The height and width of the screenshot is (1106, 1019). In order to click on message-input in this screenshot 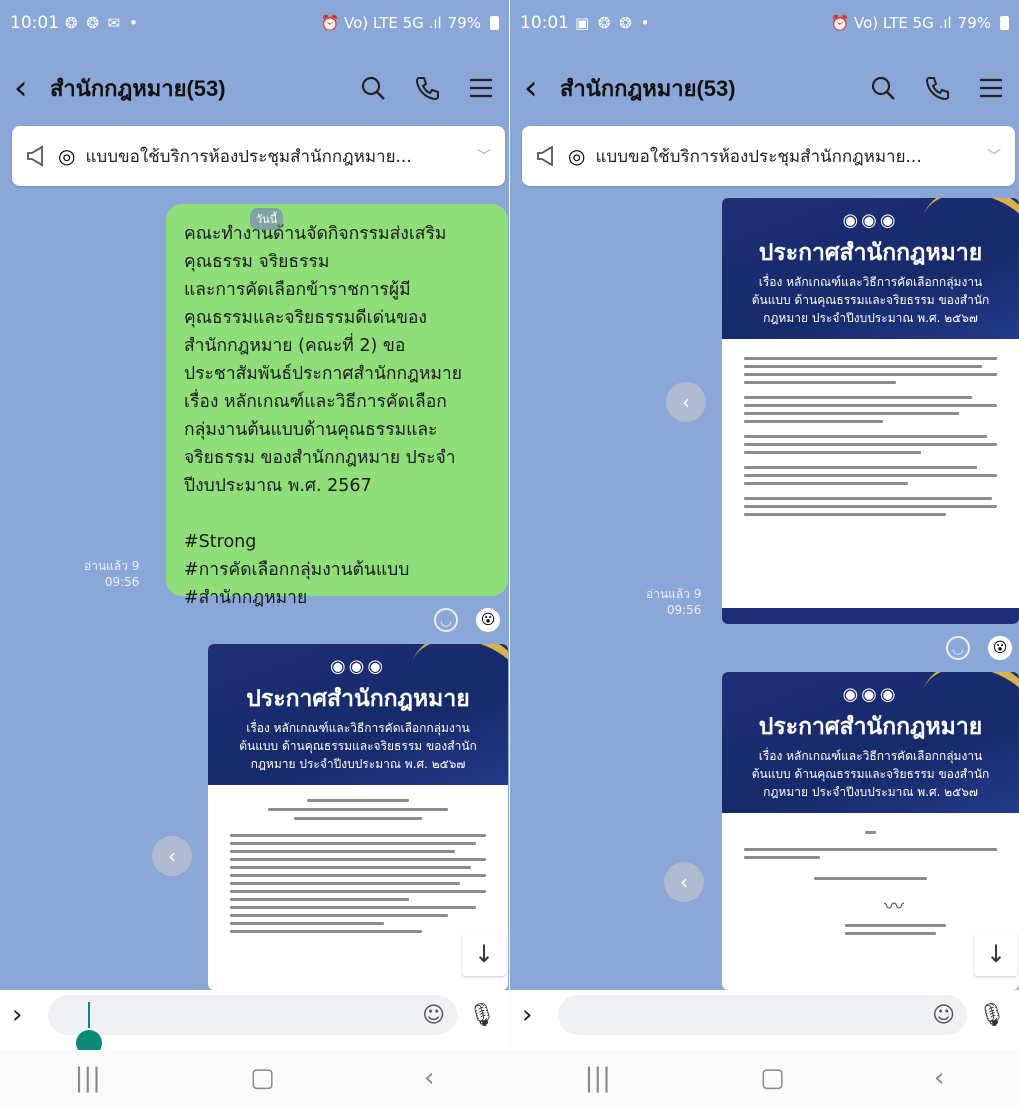, I will do `click(241, 1015)`.